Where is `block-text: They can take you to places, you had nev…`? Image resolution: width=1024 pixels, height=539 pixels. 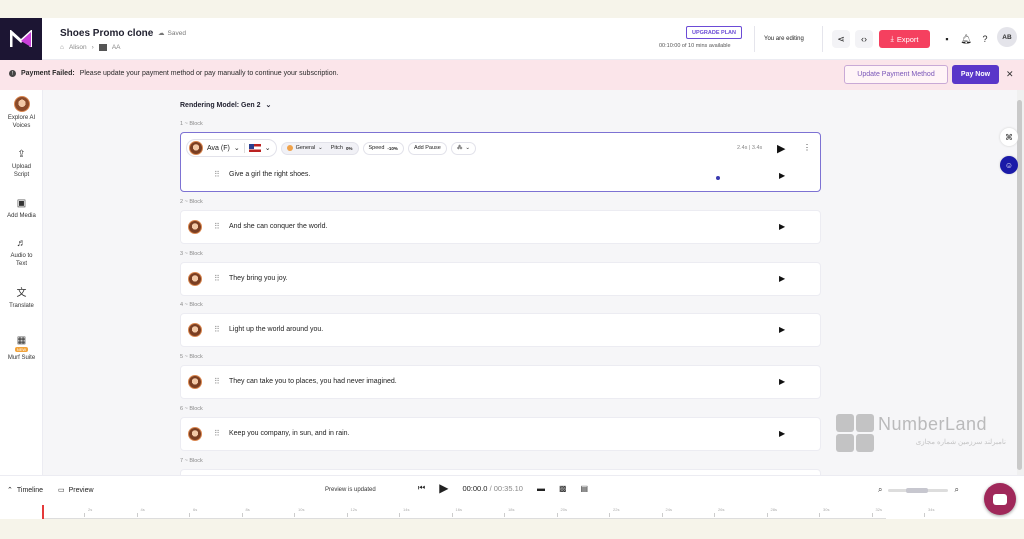
block-text: They can take you to places, you had nev… is located at coordinates (313, 381).